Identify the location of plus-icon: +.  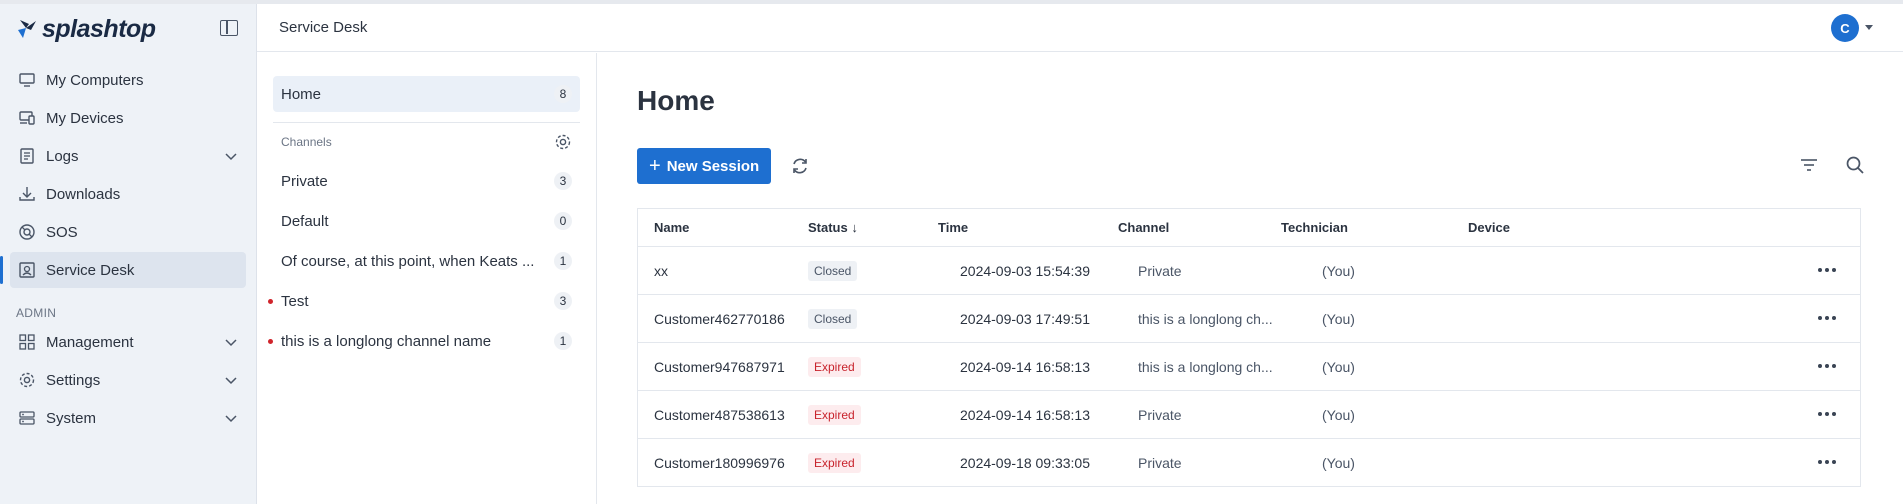
(655, 166).